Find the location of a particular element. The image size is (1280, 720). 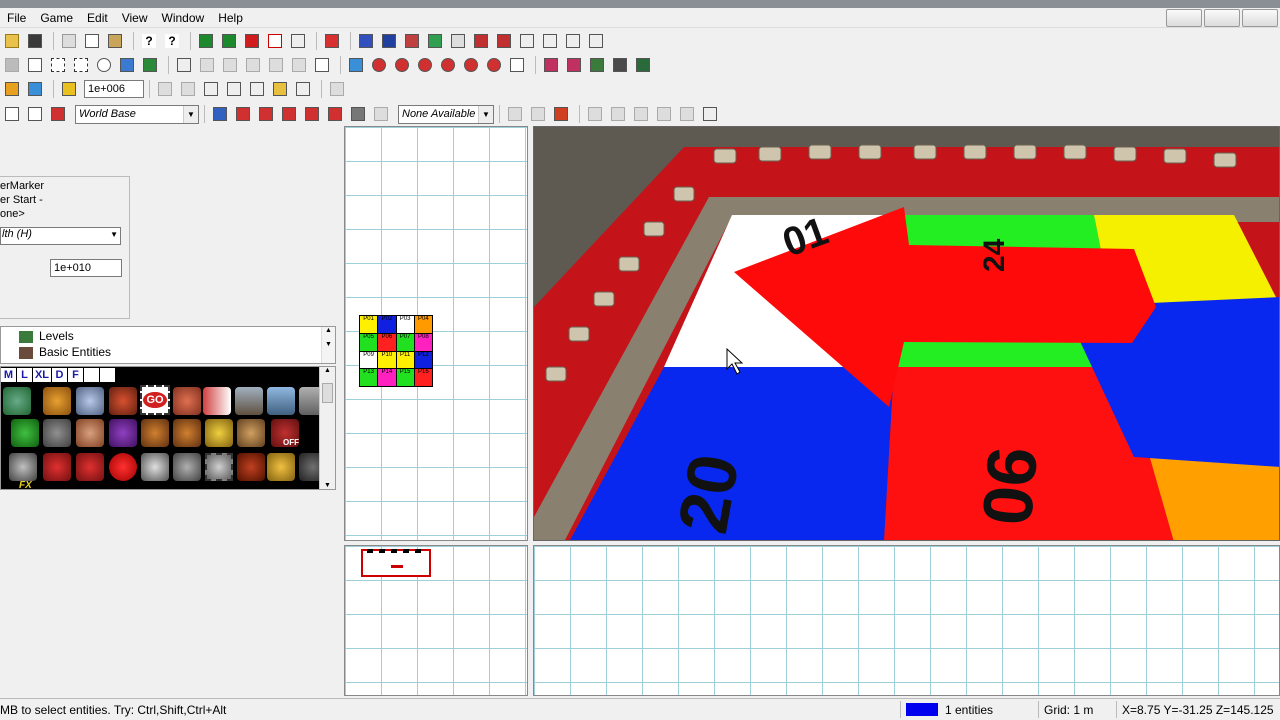

entity-stand-icon is located at coordinates (251, 433).